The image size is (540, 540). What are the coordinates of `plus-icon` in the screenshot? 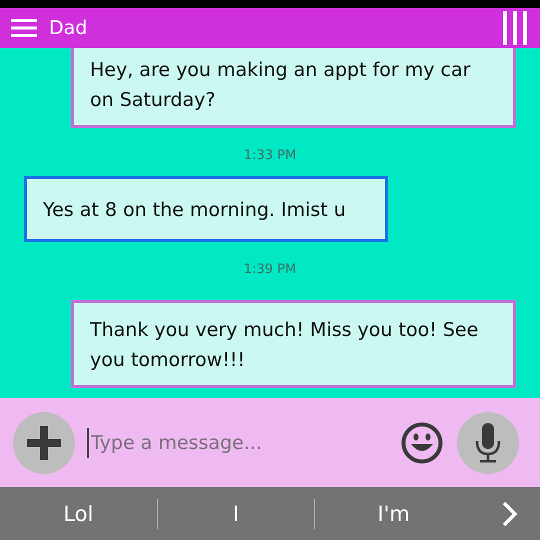 It's located at (44, 443).